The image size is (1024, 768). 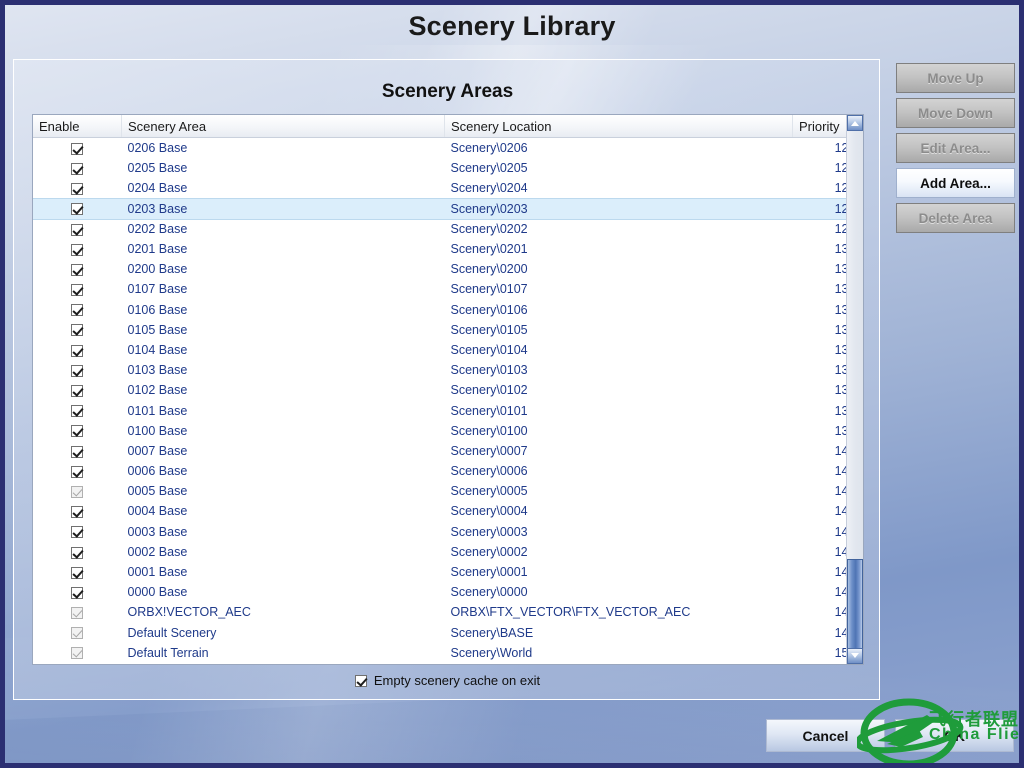 What do you see at coordinates (955, 113) in the screenshot?
I see `move-down-button: Move Down` at bounding box center [955, 113].